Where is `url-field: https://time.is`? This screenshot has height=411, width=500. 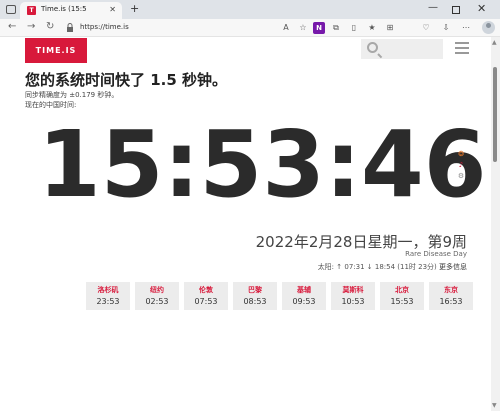
url-field: https://time.is is located at coordinates (104, 27).